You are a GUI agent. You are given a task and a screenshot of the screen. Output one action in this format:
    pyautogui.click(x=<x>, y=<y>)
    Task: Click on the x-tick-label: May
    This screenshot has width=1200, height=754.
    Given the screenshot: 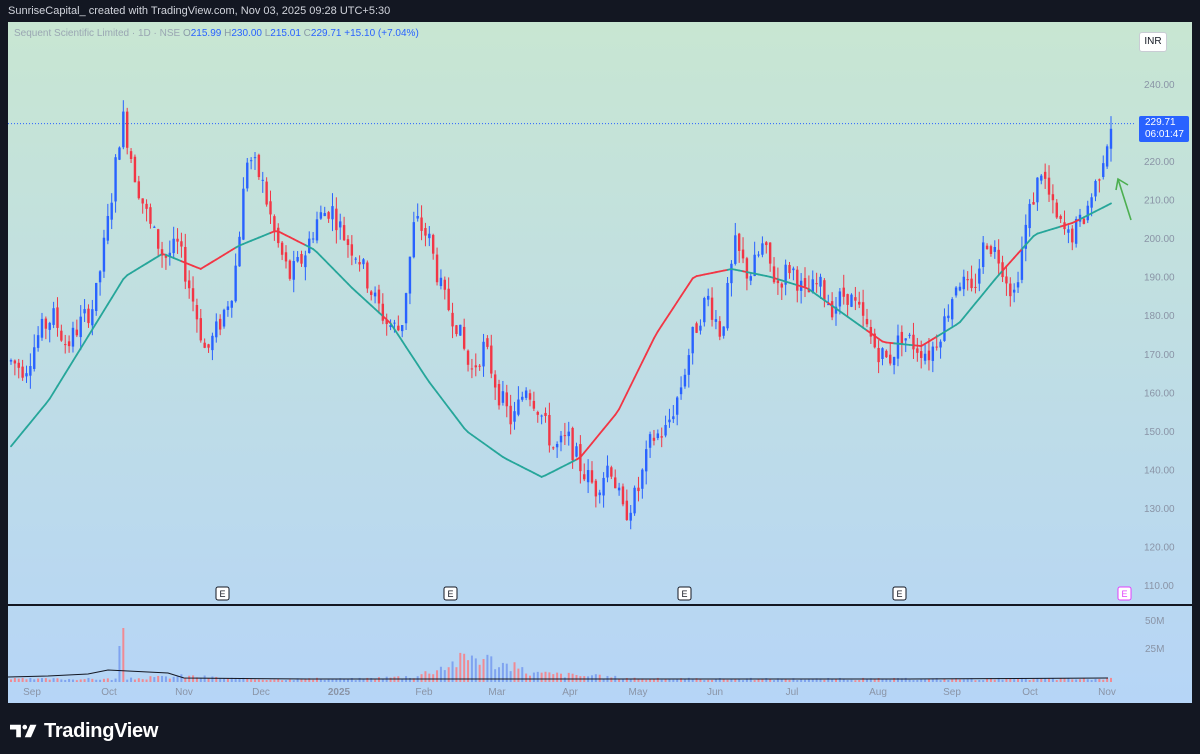 What is the action you would take?
    pyautogui.click(x=638, y=692)
    